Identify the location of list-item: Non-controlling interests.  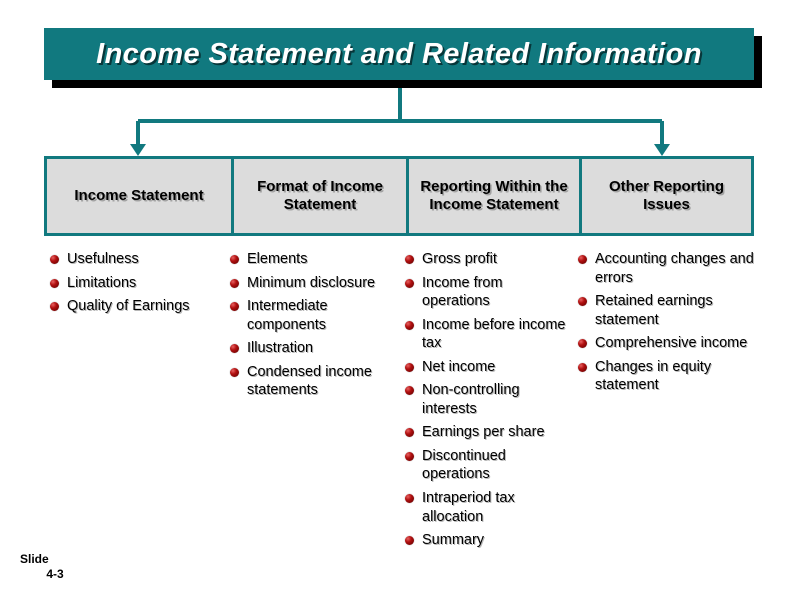
(489, 399).